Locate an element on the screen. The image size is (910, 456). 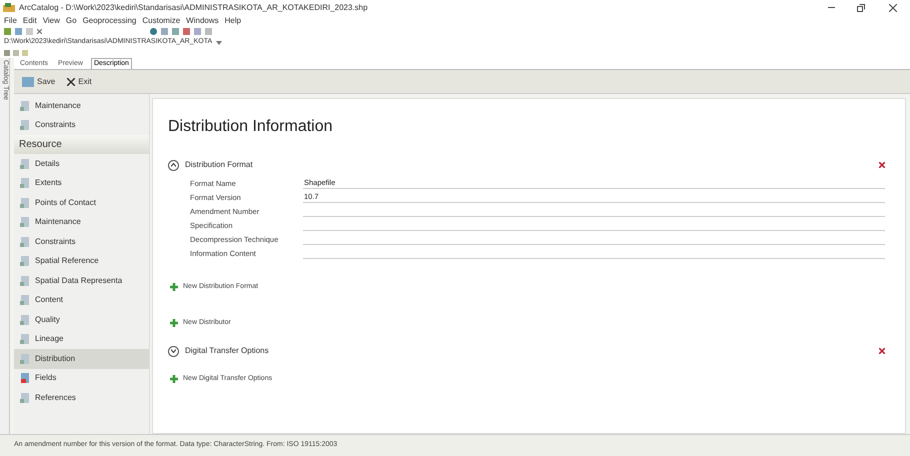
minimize-icon is located at coordinates (831, 7).